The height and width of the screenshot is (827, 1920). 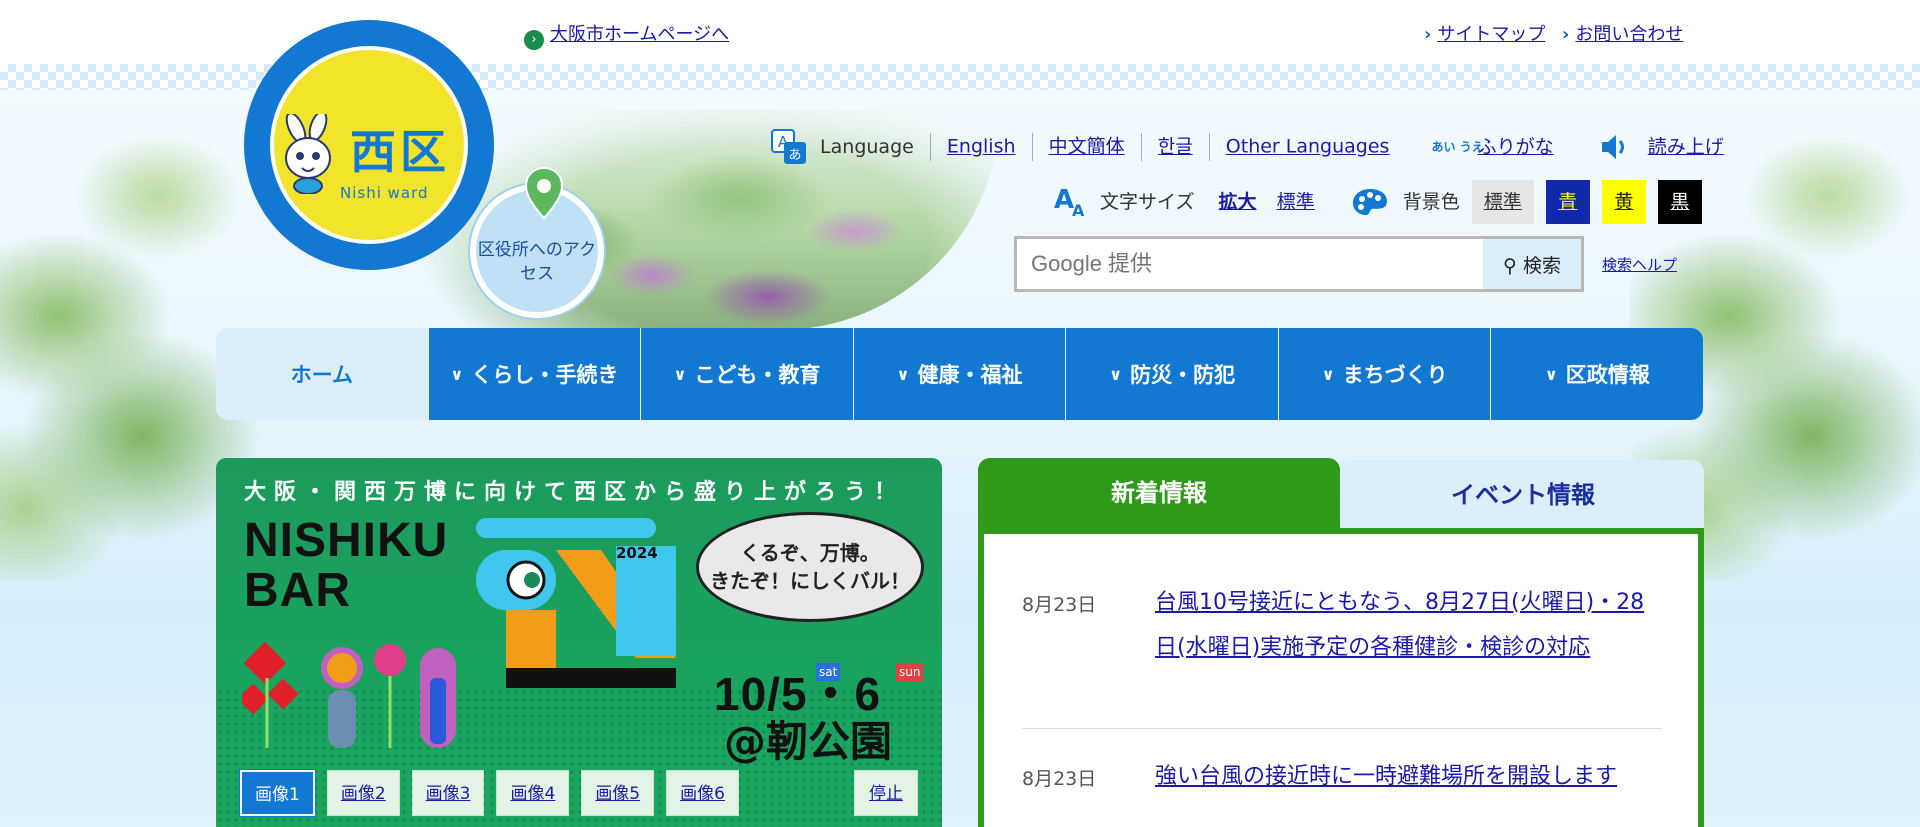 I want to click on search-icon: ⚲, so click(x=1510, y=265).